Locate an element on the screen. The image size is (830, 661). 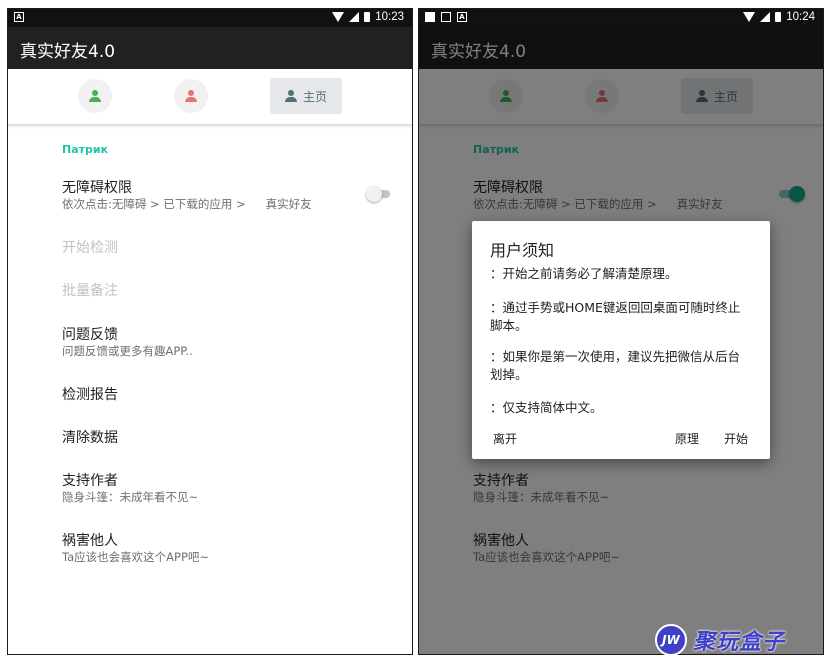
notification-image-icon is located at coordinates (446, 17).